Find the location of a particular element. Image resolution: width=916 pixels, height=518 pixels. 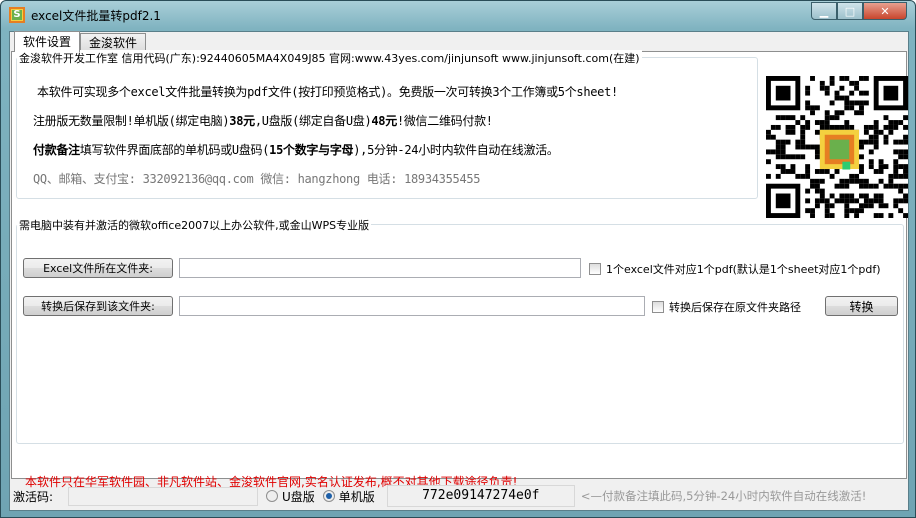

save-folder-button: 转换后保存到该文件夹: is located at coordinates (98, 306).